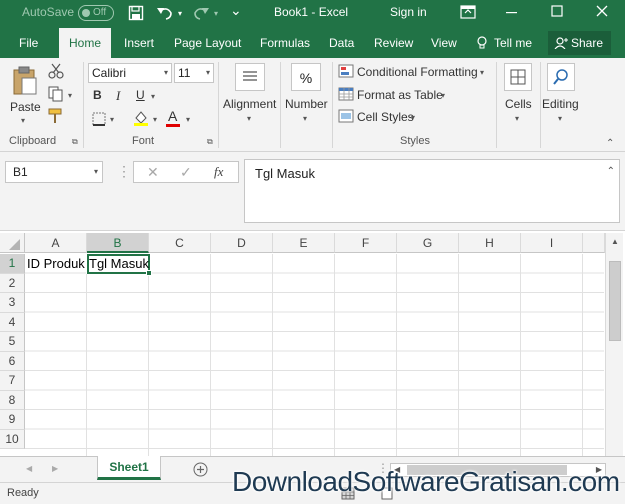 The image size is (625, 504). What do you see at coordinates (200, 469) in the screenshot?
I see `add-sheet-icon` at bounding box center [200, 469].